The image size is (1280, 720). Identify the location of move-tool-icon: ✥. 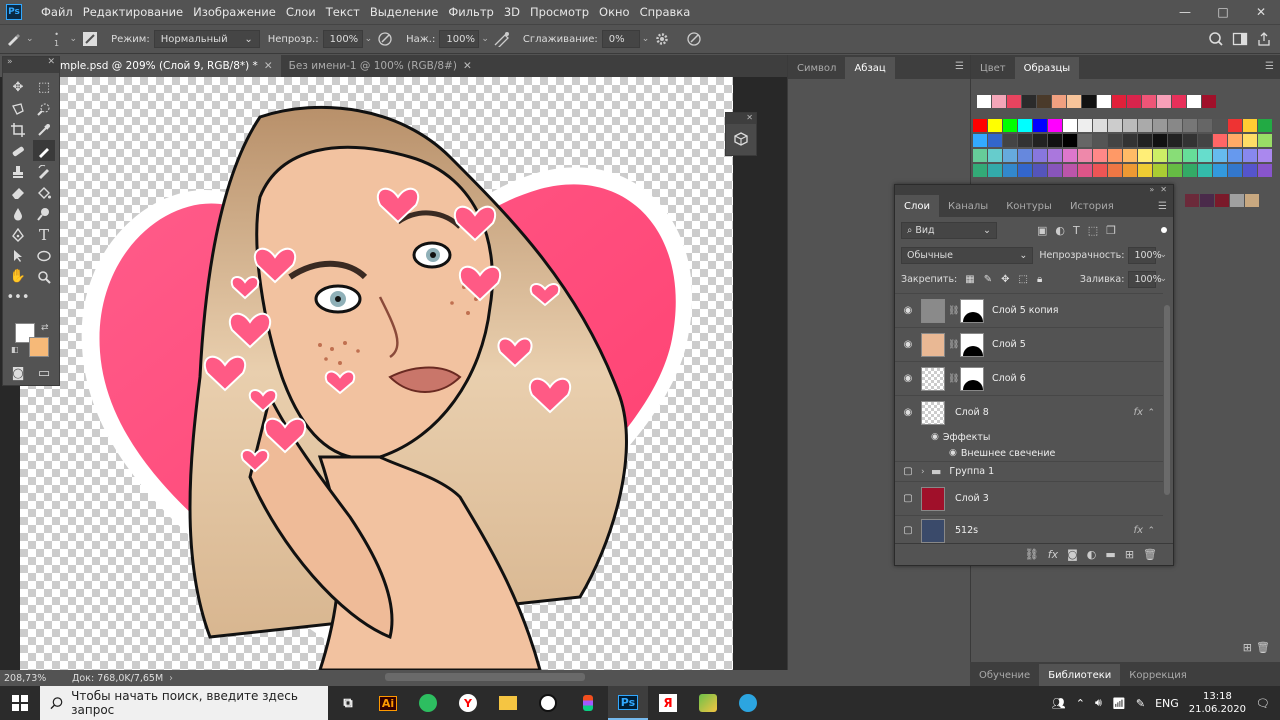
(18, 87).